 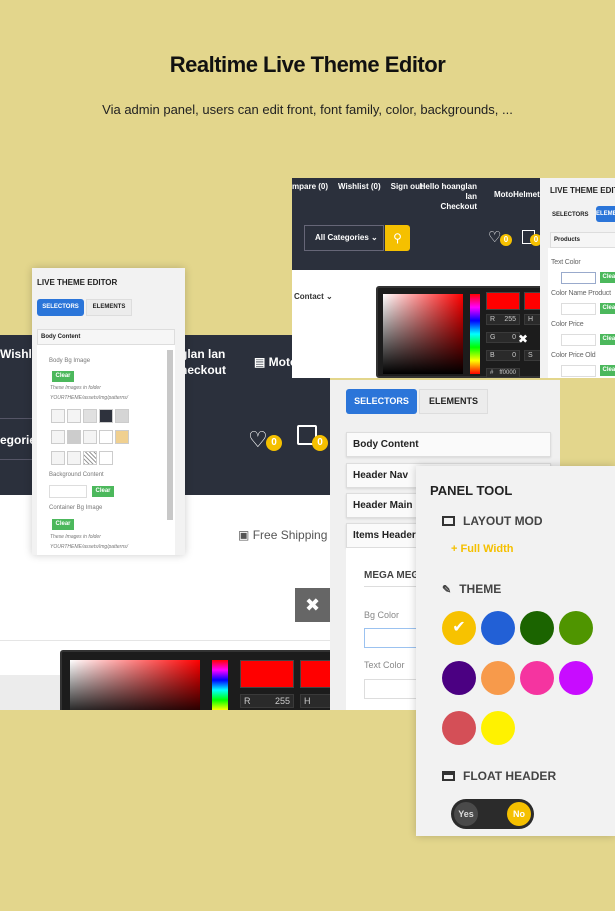 What do you see at coordinates (578, 278) in the screenshot?
I see `text-color-input` at bounding box center [578, 278].